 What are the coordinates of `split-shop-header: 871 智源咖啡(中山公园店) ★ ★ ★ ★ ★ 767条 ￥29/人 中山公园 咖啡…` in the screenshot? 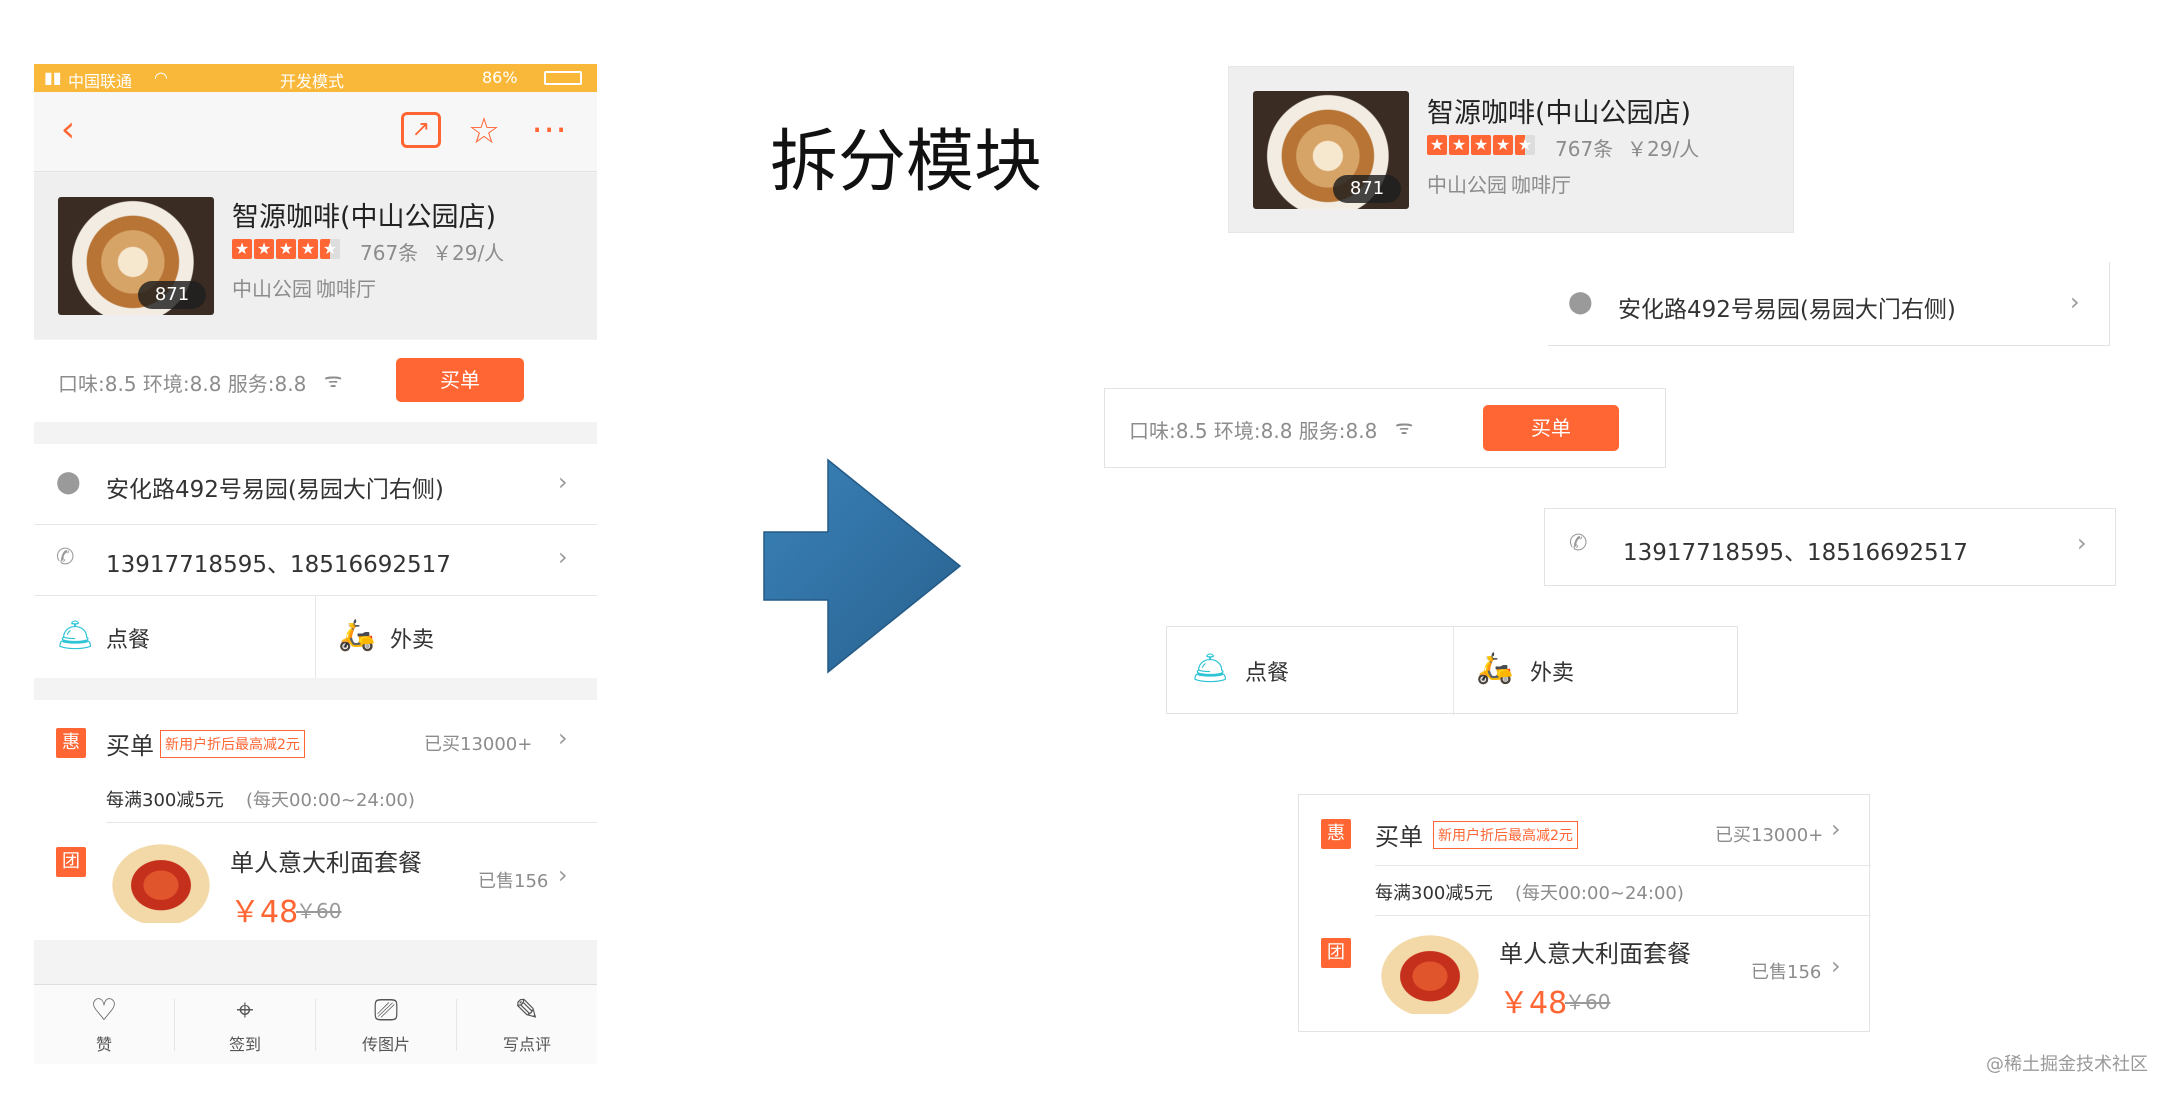 It's located at (1511, 149).